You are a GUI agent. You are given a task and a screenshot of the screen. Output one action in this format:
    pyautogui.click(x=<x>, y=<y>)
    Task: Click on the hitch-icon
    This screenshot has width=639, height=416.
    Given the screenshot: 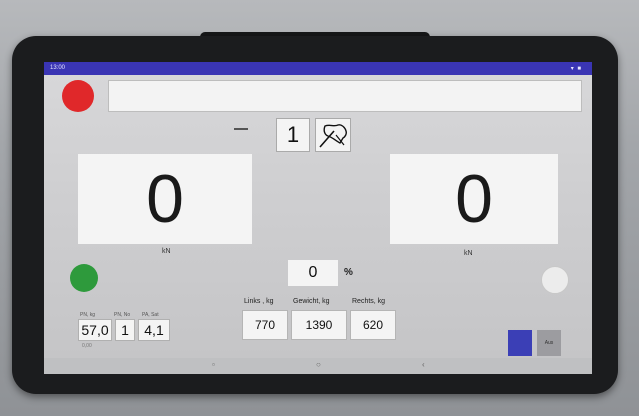 What is the action you would take?
    pyautogui.click(x=333, y=136)
    